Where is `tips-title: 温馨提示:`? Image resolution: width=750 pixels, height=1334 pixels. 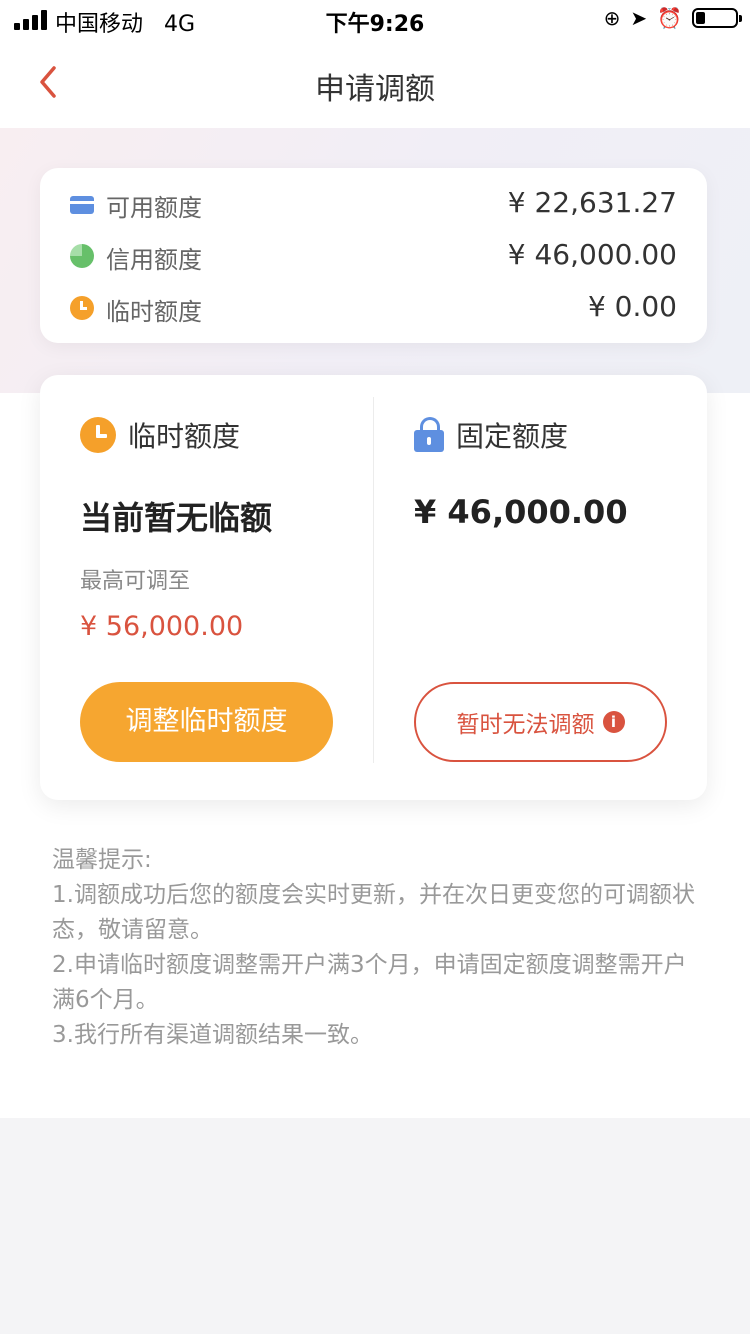
tips-title: 温馨提示: is located at coordinates (102, 860).